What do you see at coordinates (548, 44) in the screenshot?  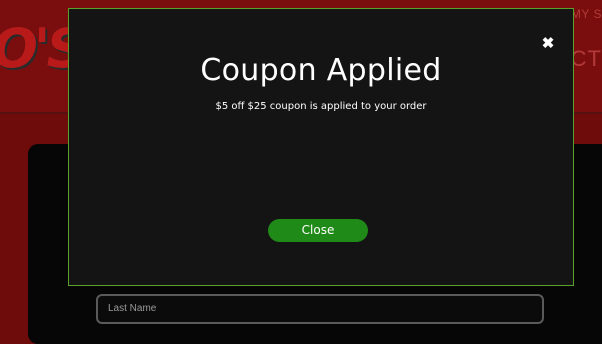 I see `close-icon: ✖` at bounding box center [548, 44].